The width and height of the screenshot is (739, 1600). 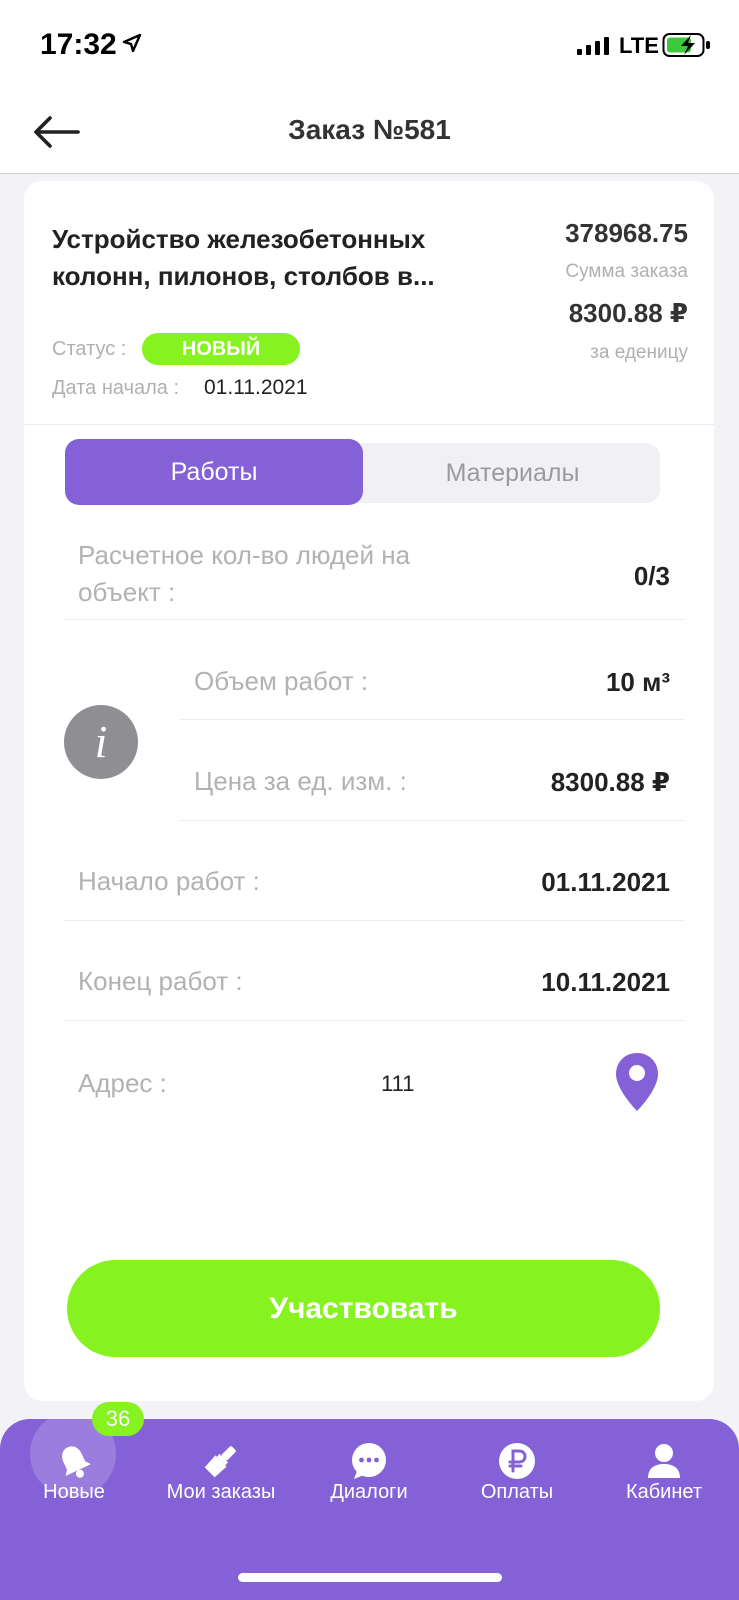 What do you see at coordinates (160, 981) in the screenshot?
I see `work-end-label: Конец работ :` at bounding box center [160, 981].